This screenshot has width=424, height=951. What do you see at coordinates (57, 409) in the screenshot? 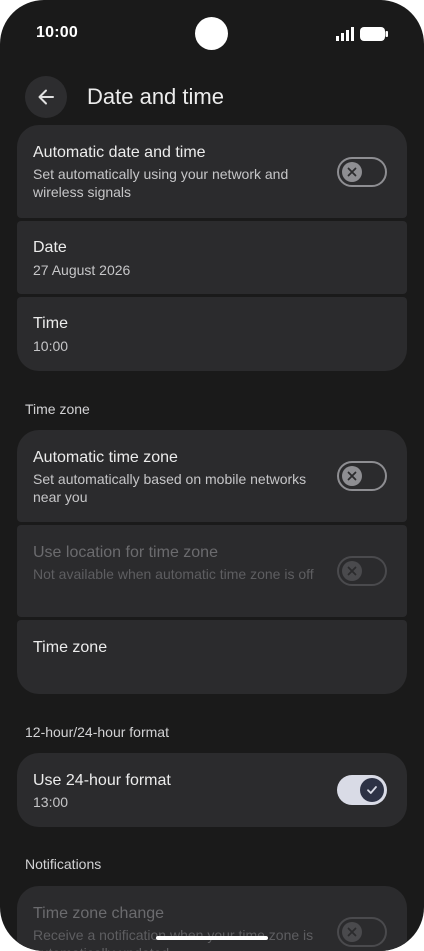
I see `section-label-time-zone: Time zone` at bounding box center [57, 409].